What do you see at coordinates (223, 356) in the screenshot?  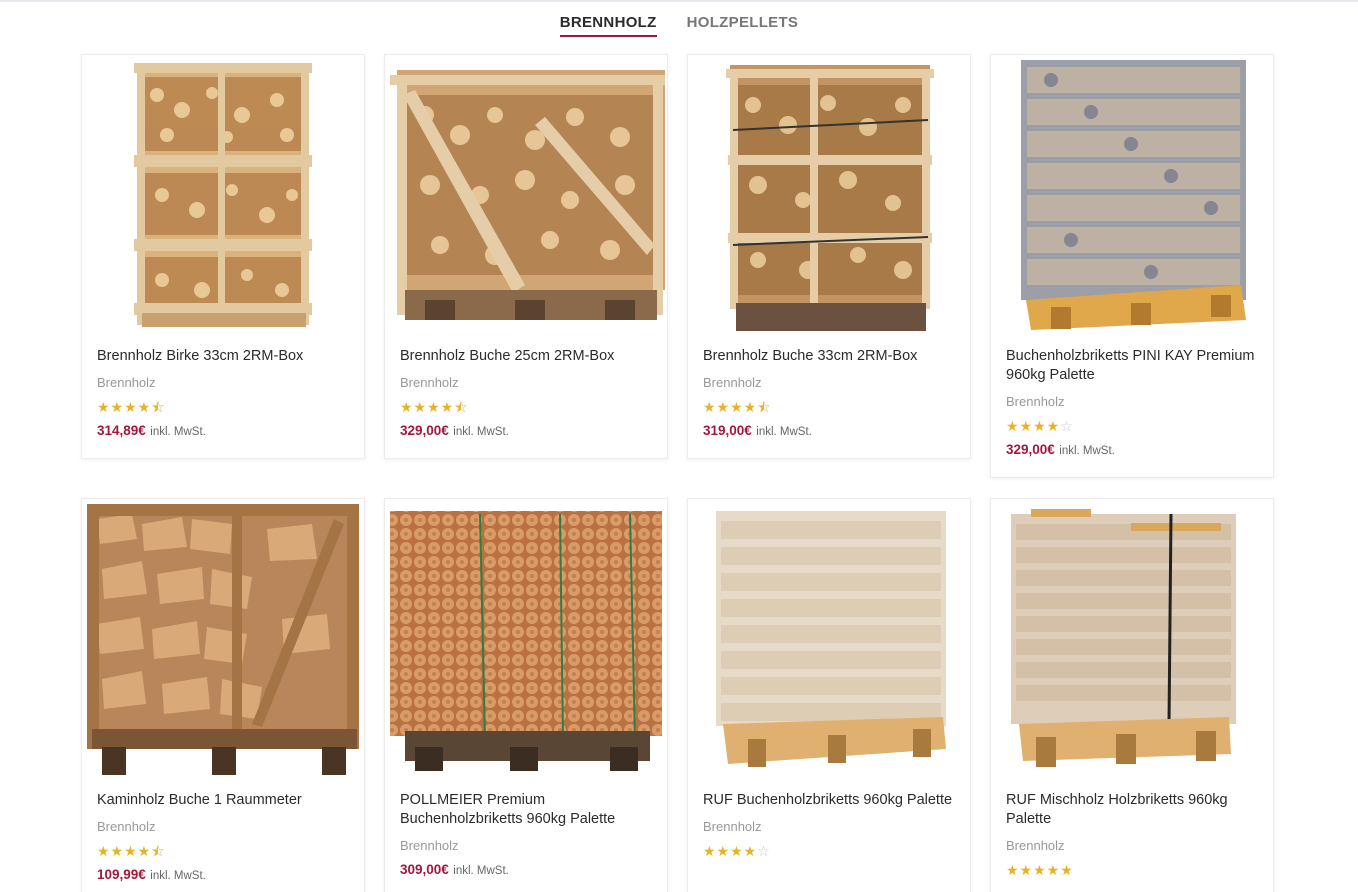 I see `product-title: Brennholz Birke 33cm 2RM-Box` at bounding box center [223, 356].